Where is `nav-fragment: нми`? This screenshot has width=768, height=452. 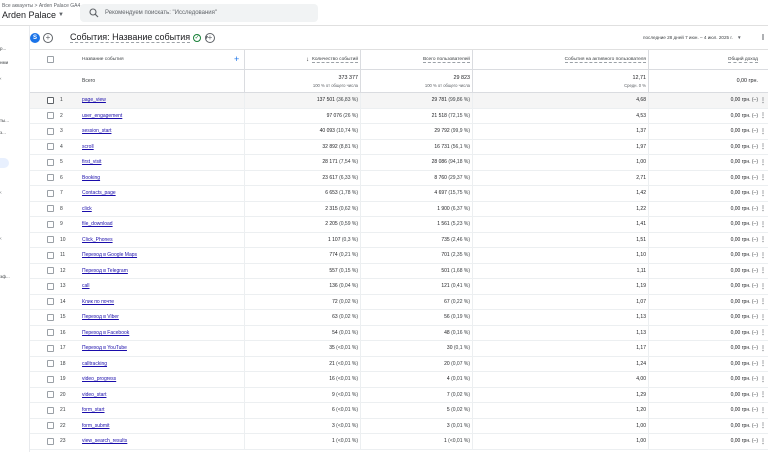
nav-fragment: нми is located at coordinates (4, 62).